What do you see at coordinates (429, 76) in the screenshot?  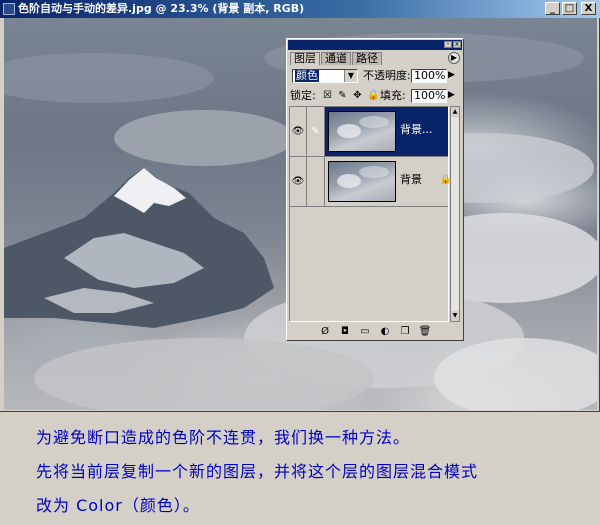 I see `opacity-input: 100%` at bounding box center [429, 76].